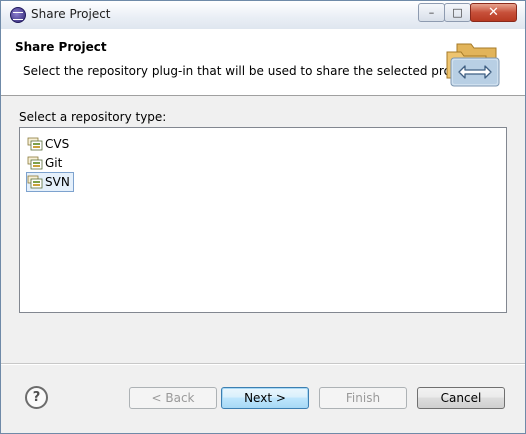 The image size is (526, 434). I want to click on list-item-cvs: CVS, so click(49, 144).